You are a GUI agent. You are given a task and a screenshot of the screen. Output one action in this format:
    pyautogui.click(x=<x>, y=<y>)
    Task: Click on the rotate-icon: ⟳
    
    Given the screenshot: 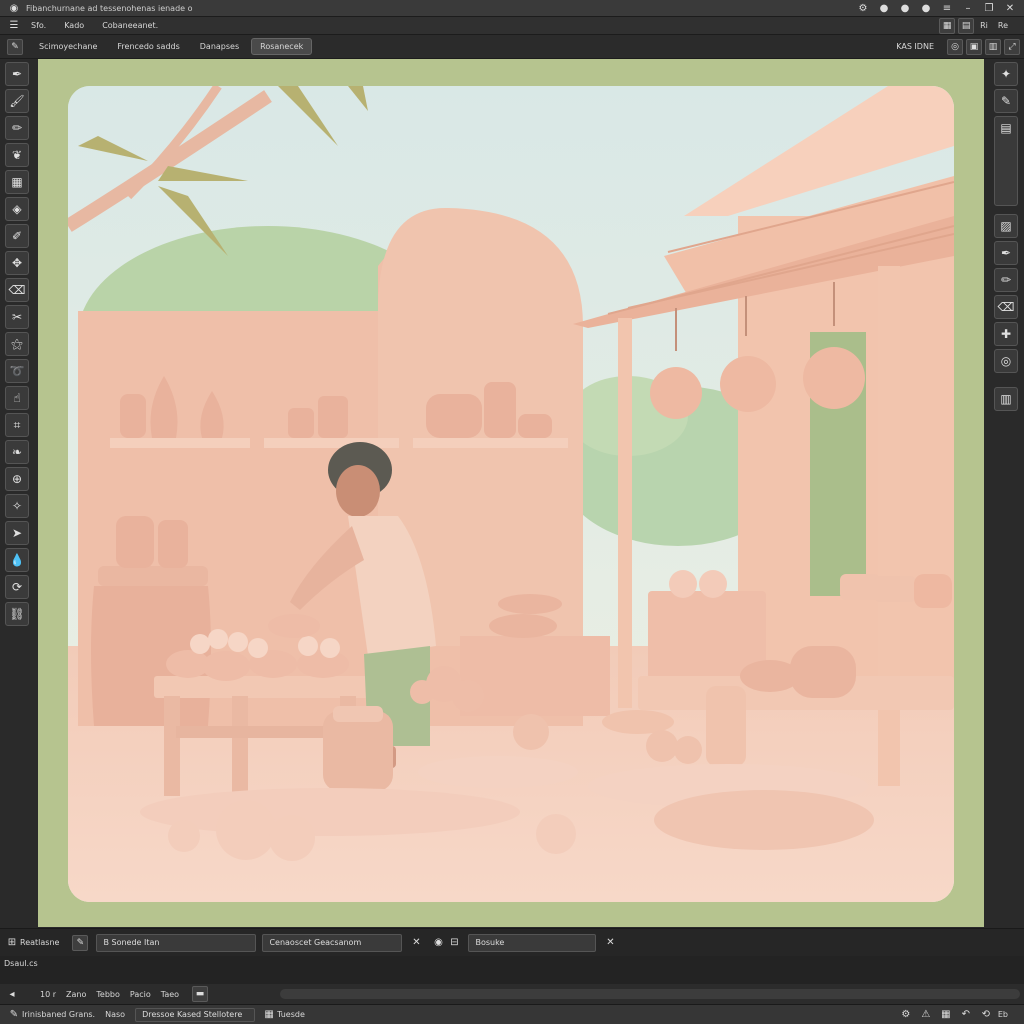 What is the action you would take?
    pyautogui.click(x=17, y=587)
    